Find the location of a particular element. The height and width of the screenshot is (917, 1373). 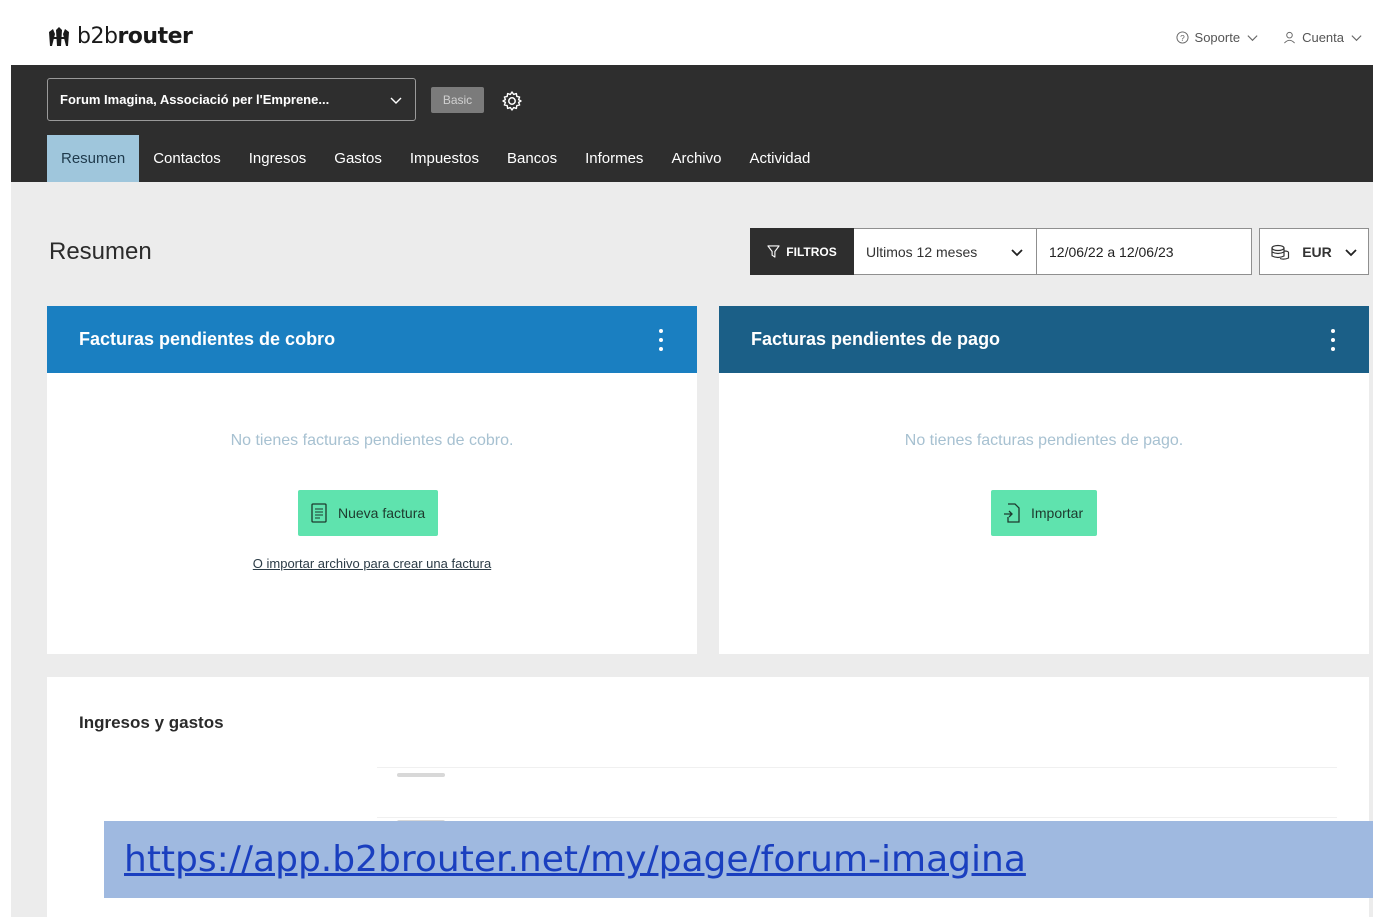

period-select: Ultimos 12 meses is located at coordinates (945, 251).